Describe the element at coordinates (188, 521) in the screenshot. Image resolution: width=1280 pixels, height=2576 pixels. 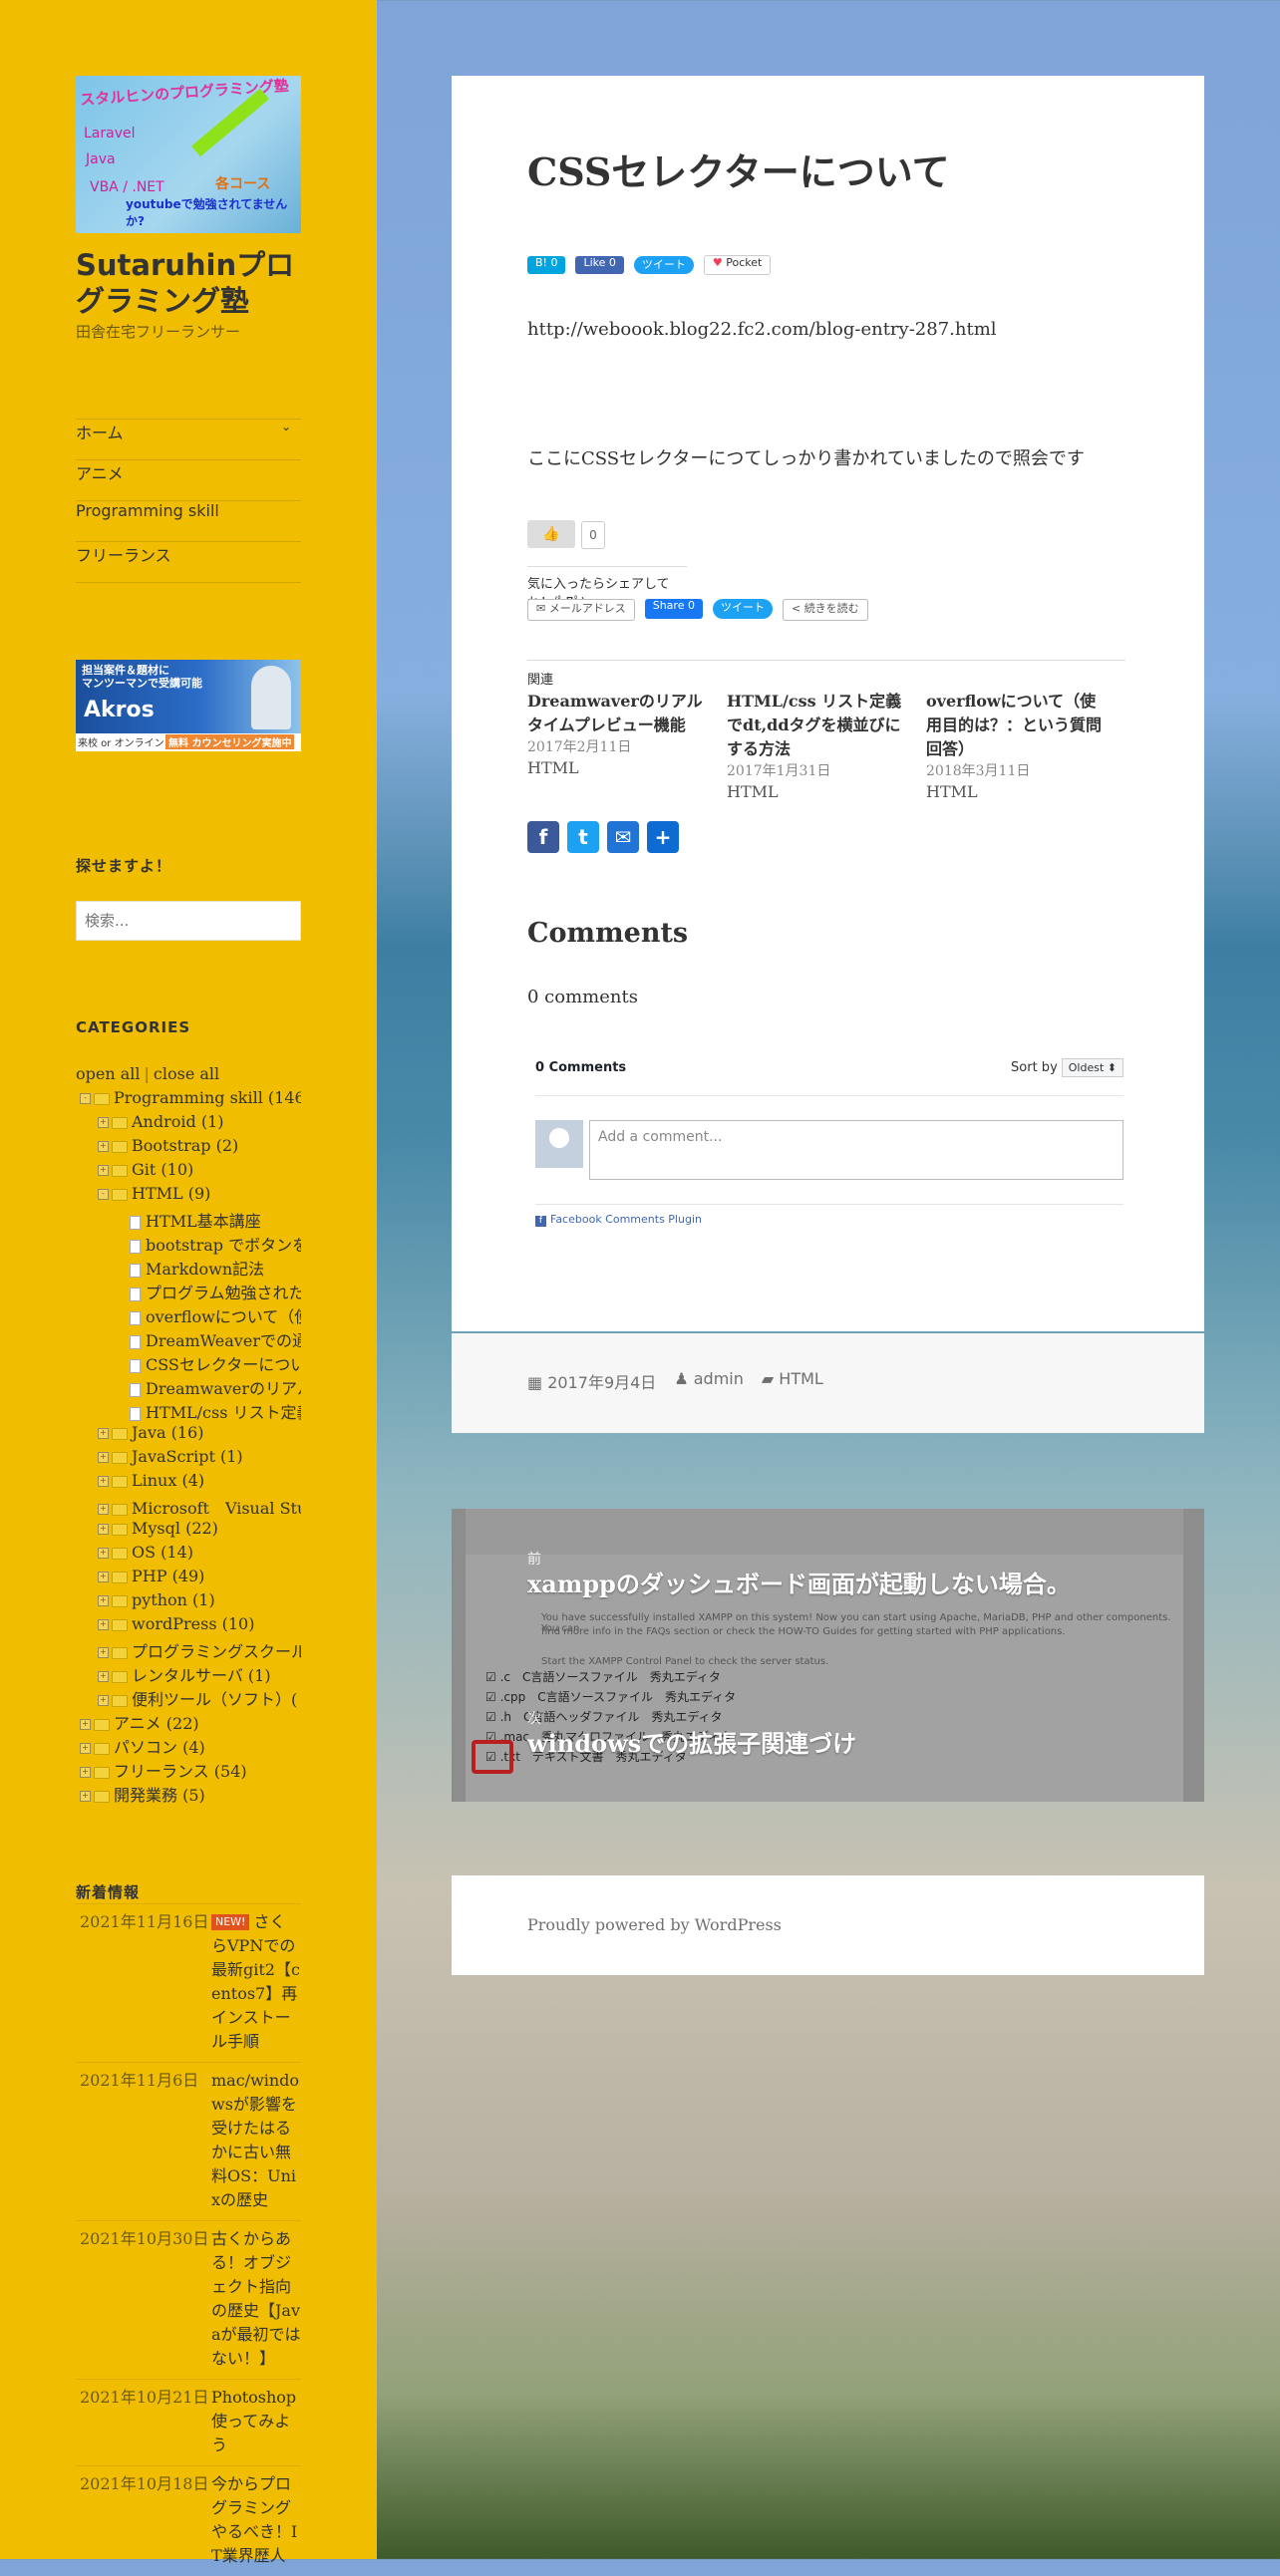
I see `nav-item-programming-skill: Programming skill` at that location.